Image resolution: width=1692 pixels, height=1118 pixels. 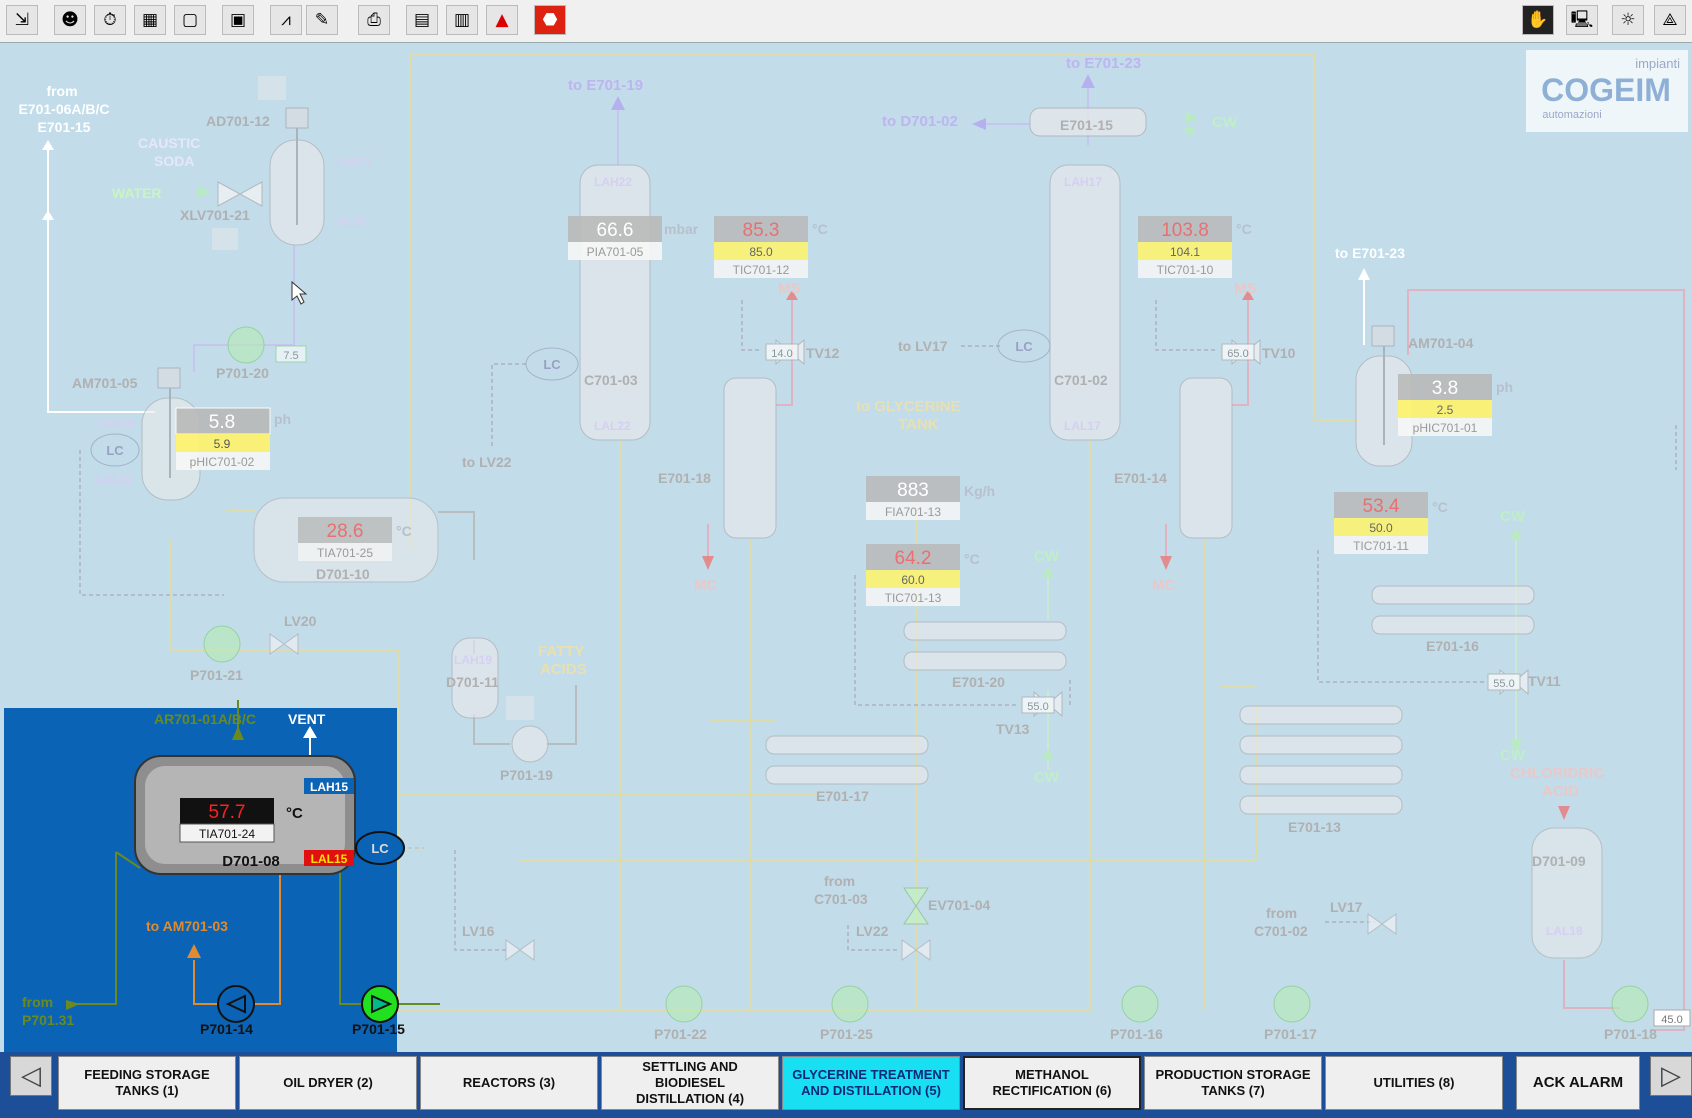 I want to click on tab-settling-biodiesel-distillation: SETTLING AND BIODIESEL DISTILLATION (4), so click(x=690, y=1083).